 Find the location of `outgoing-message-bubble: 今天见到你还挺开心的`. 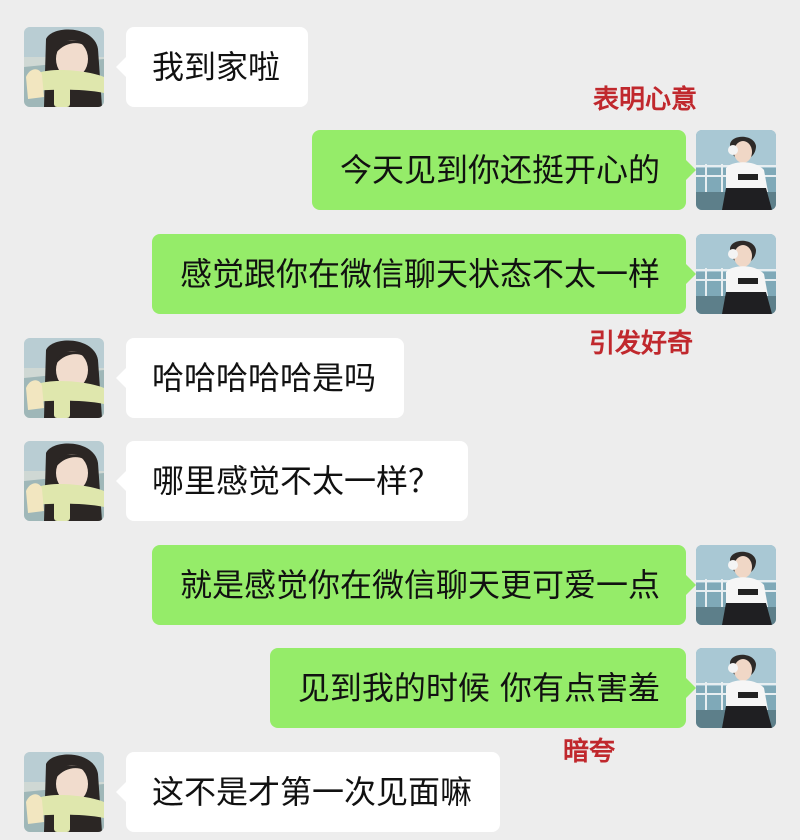

outgoing-message-bubble: 今天见到你还挺开心的 is located at coordinates (504, 170).